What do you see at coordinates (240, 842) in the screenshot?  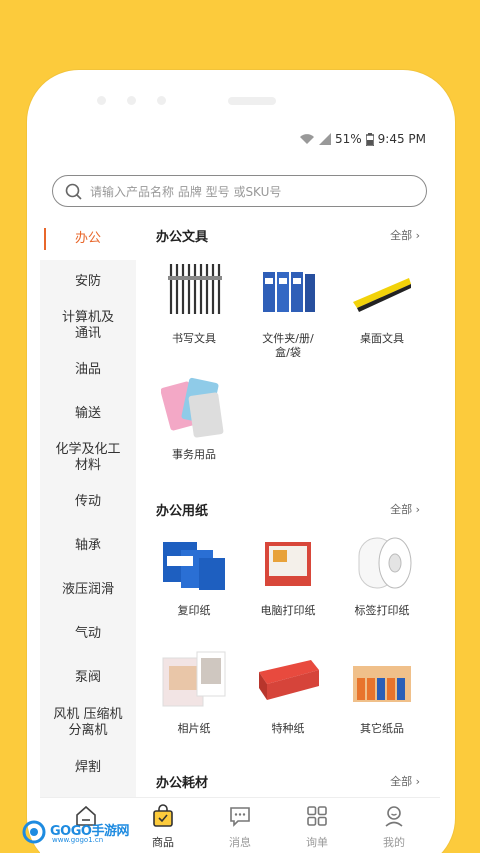 I see `tab-label: 消息` at bounding box center [240, 842].